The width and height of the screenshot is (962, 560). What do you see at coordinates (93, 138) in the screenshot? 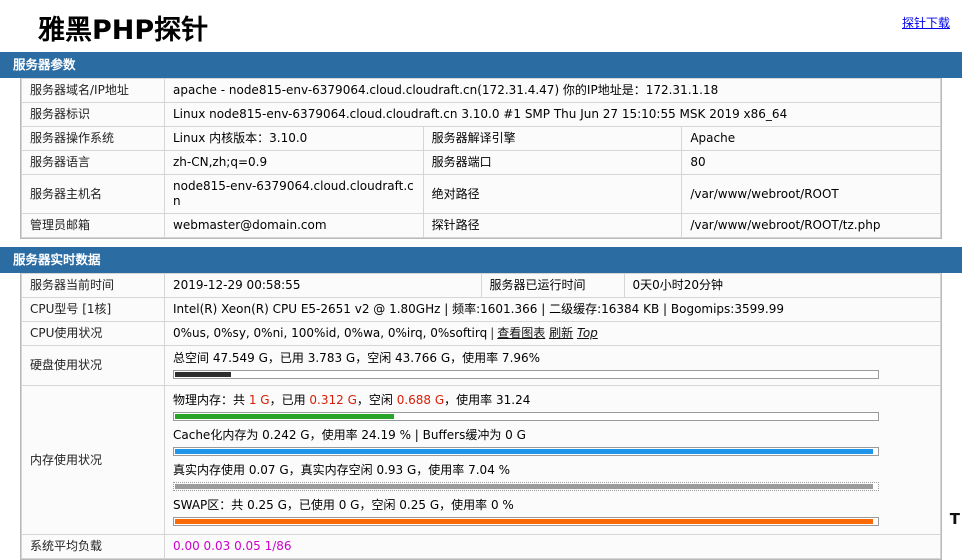
I see `row-label: 服务器操作系统` at bounding box center [93, 138].